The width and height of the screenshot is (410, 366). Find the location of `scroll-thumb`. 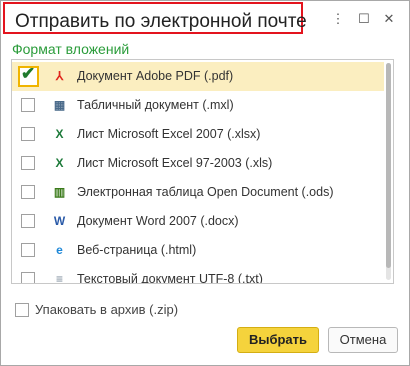

scroll-thumb is located at coordinates (388, 165).